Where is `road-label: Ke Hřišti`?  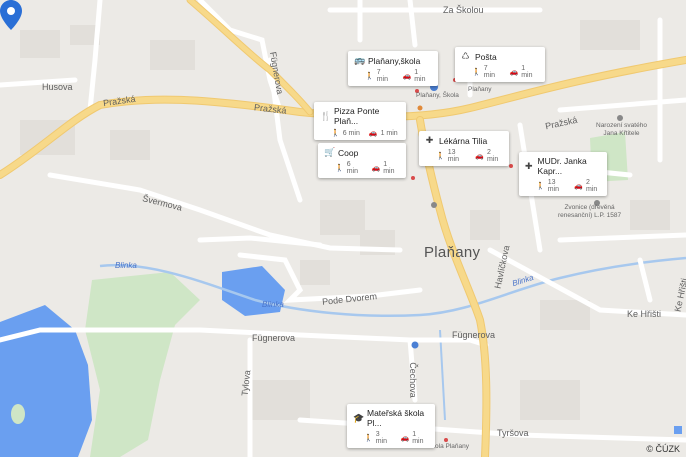
road-label: Ke Hřišti is located at coordinates (644, 314).